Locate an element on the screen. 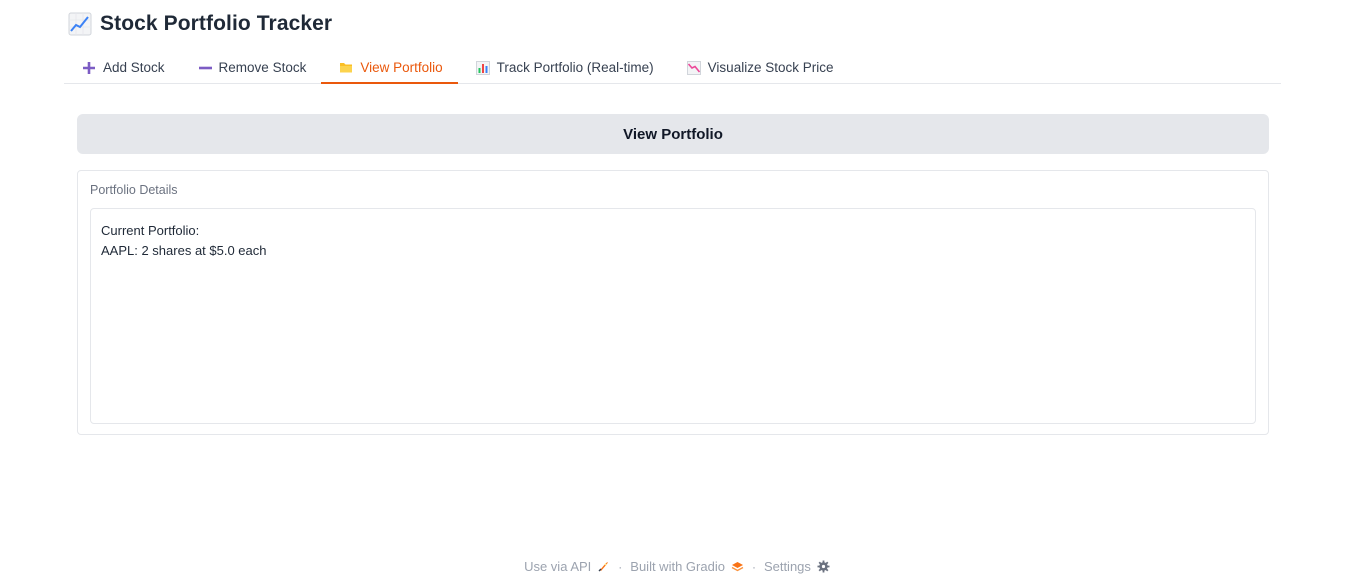 The width and height of the screenshot is (1354, 579). tab-label: View Portfolio is located at coordinates (401, 67).